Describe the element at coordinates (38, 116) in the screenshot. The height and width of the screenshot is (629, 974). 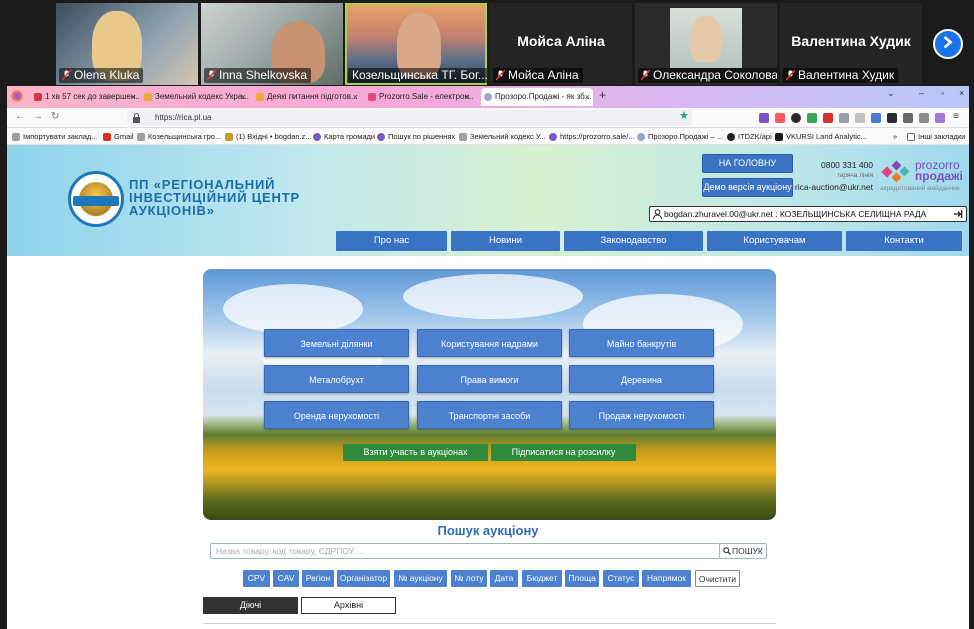
I see `forward-icon: →` at that location.